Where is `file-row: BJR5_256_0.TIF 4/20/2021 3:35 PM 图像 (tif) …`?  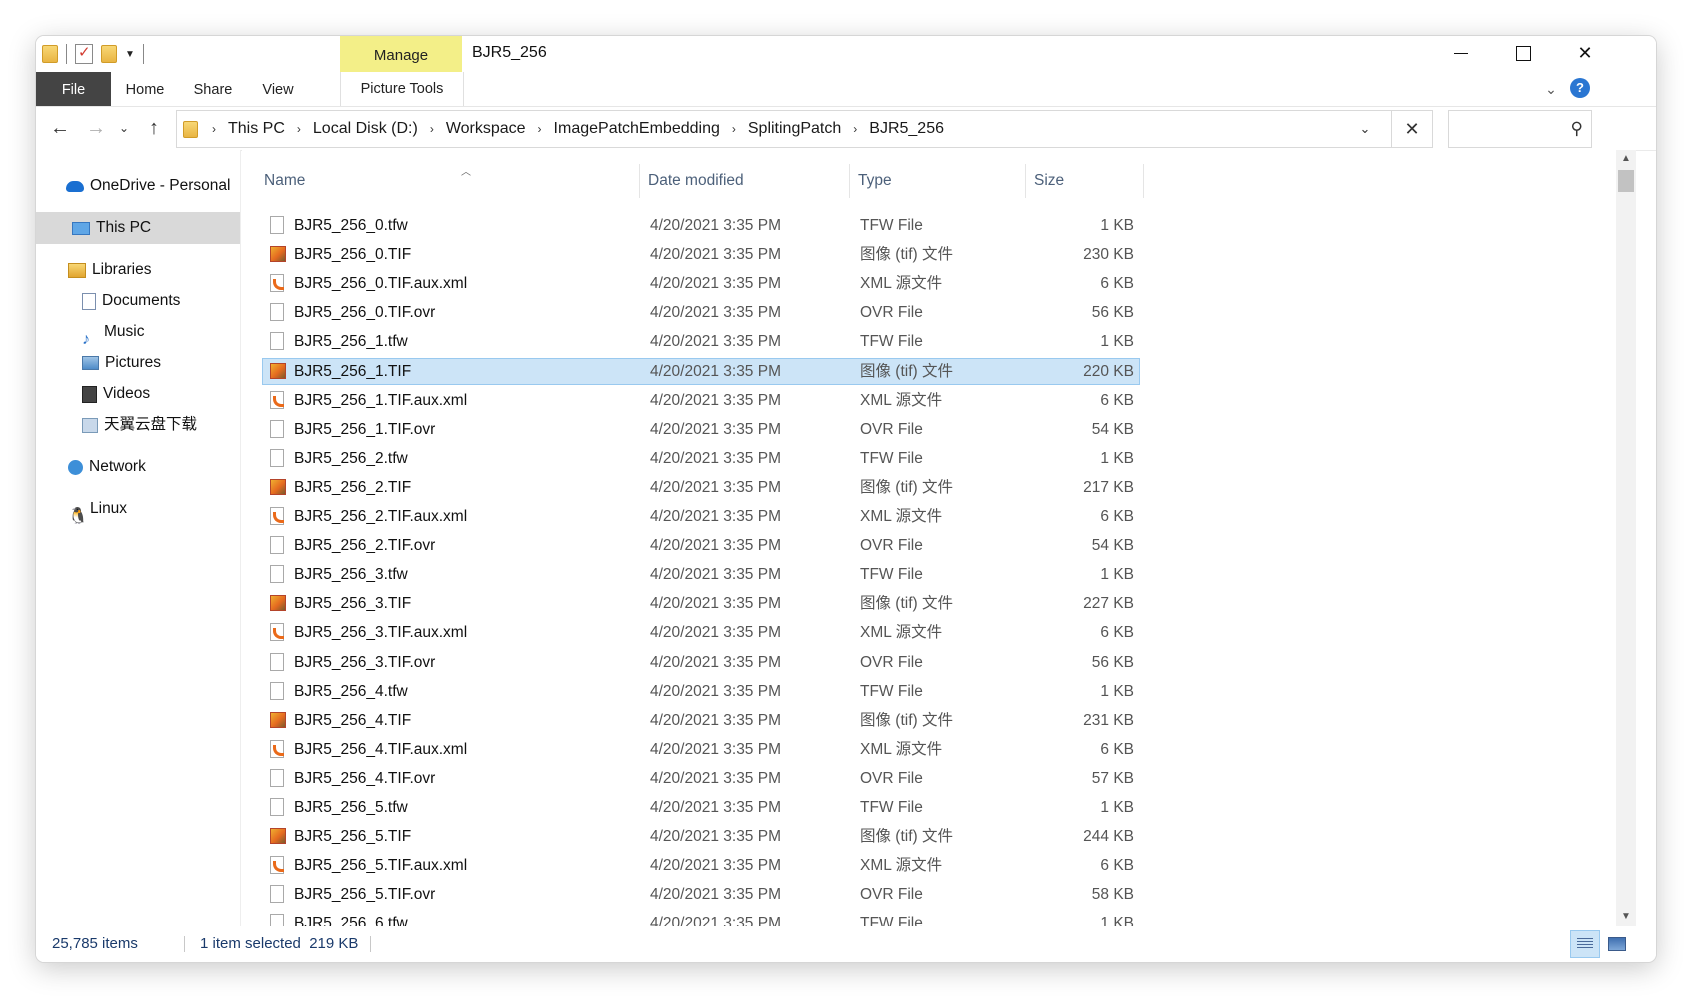
file-row: BJR5_256_0.TIF 4/20/2021 3:35 PM 图像 (tif) … is located at coordinates (701, 254).